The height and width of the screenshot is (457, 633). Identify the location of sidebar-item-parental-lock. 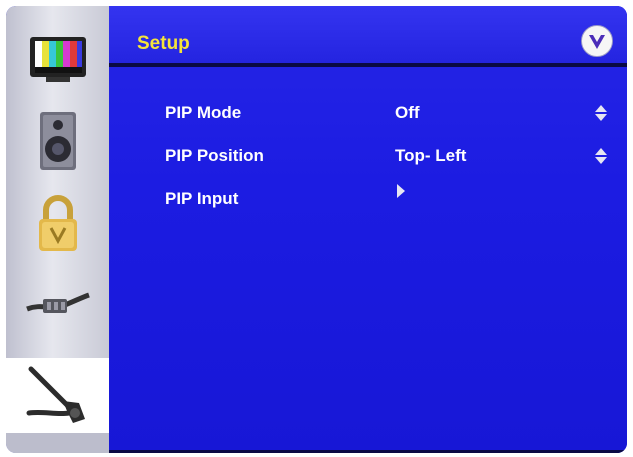
(57, 223).